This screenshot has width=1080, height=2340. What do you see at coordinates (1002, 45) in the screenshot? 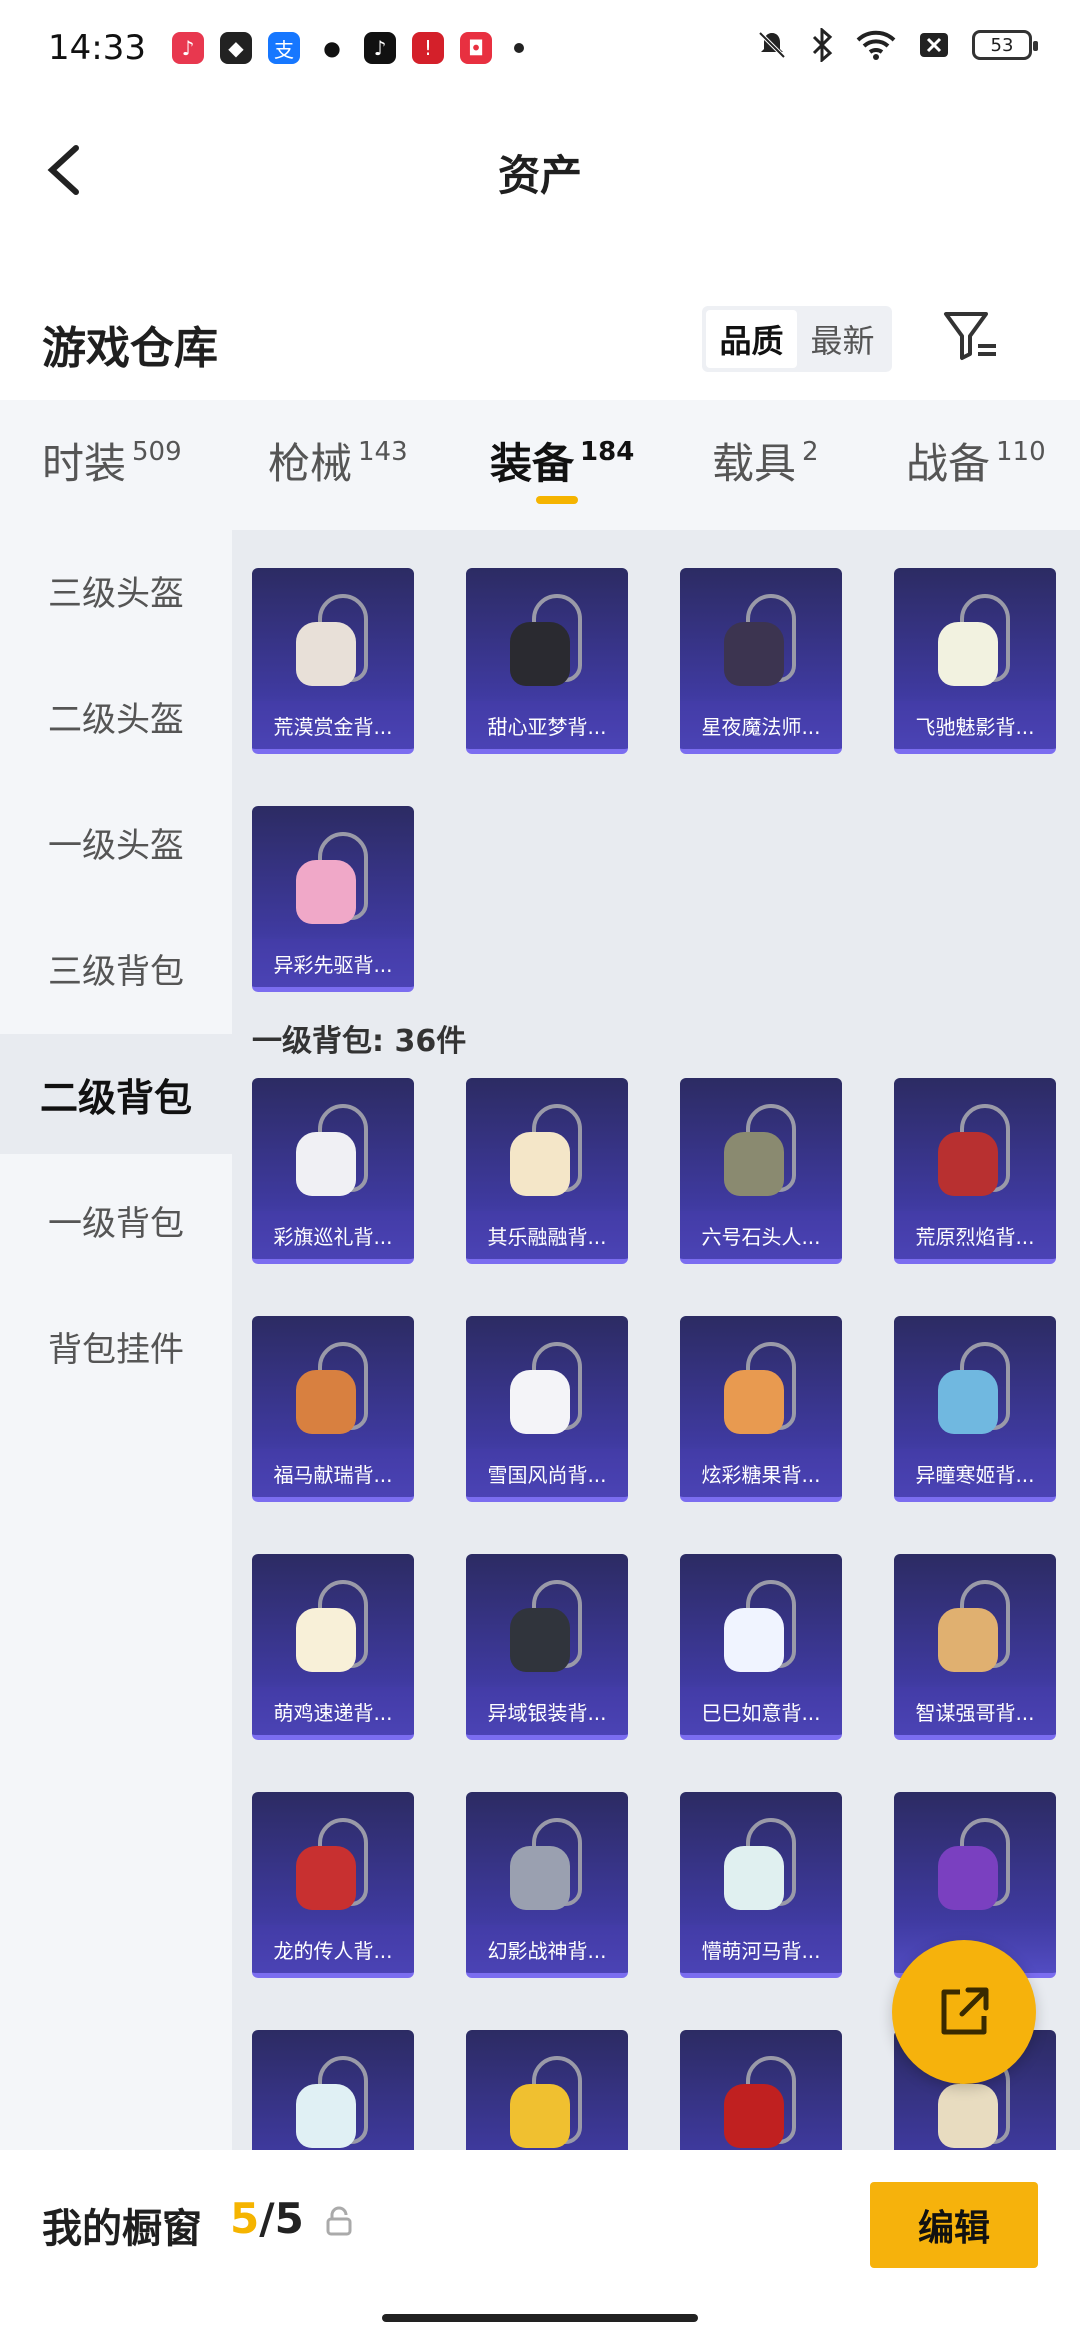
I see `battery-level: 53` at bounding box center [1002, 45].